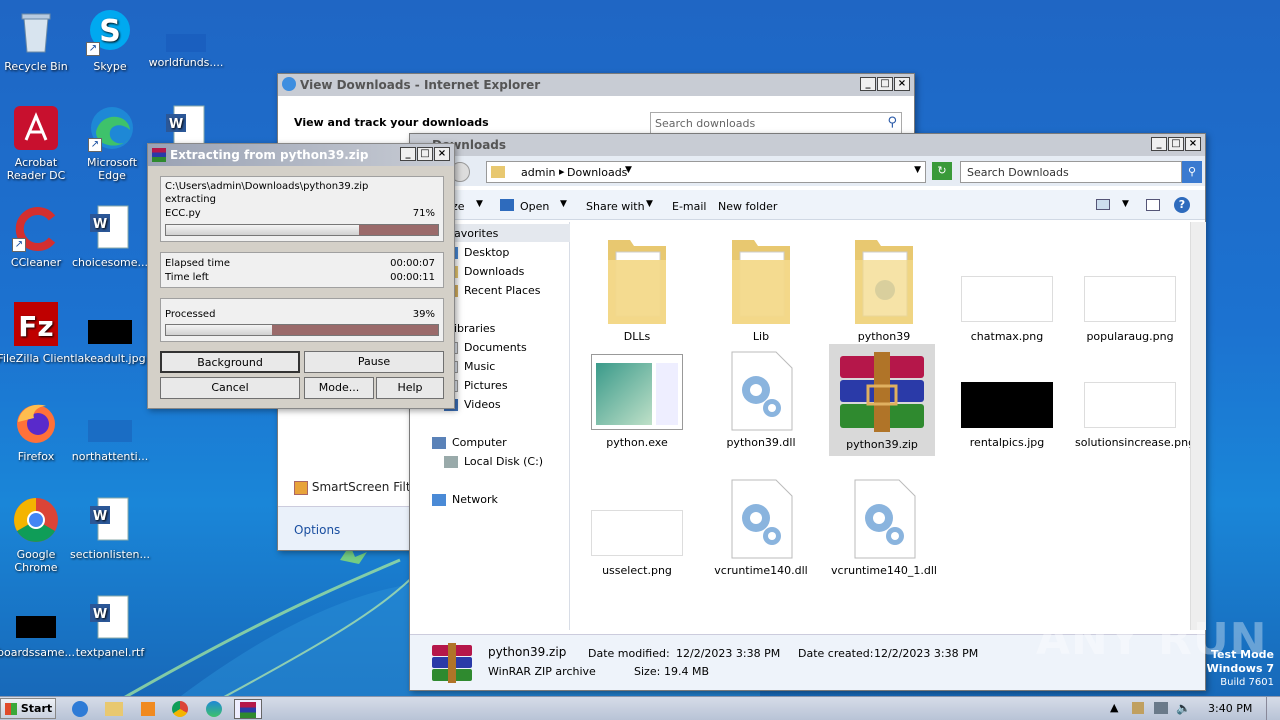  I want to click on taskbar-winrar-icon, so click(248, 709).